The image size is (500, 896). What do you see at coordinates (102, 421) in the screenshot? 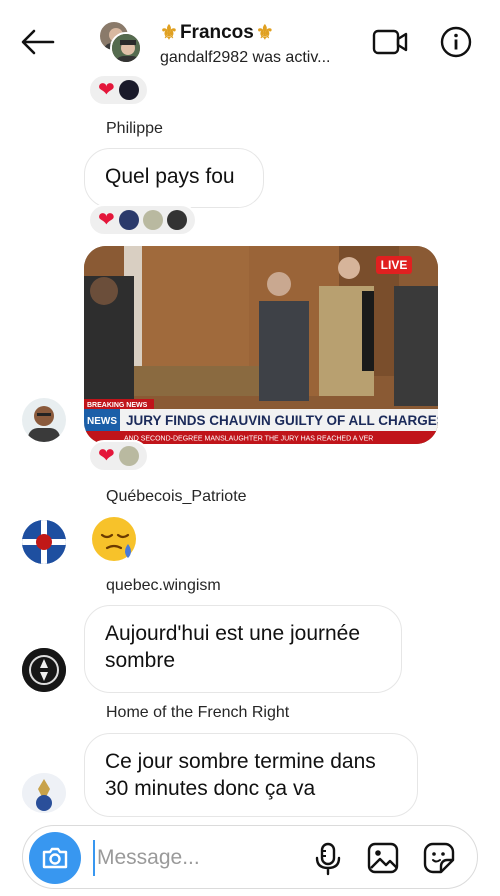
I see `channel-logo: NEWS` at bounding box center [102, 421].